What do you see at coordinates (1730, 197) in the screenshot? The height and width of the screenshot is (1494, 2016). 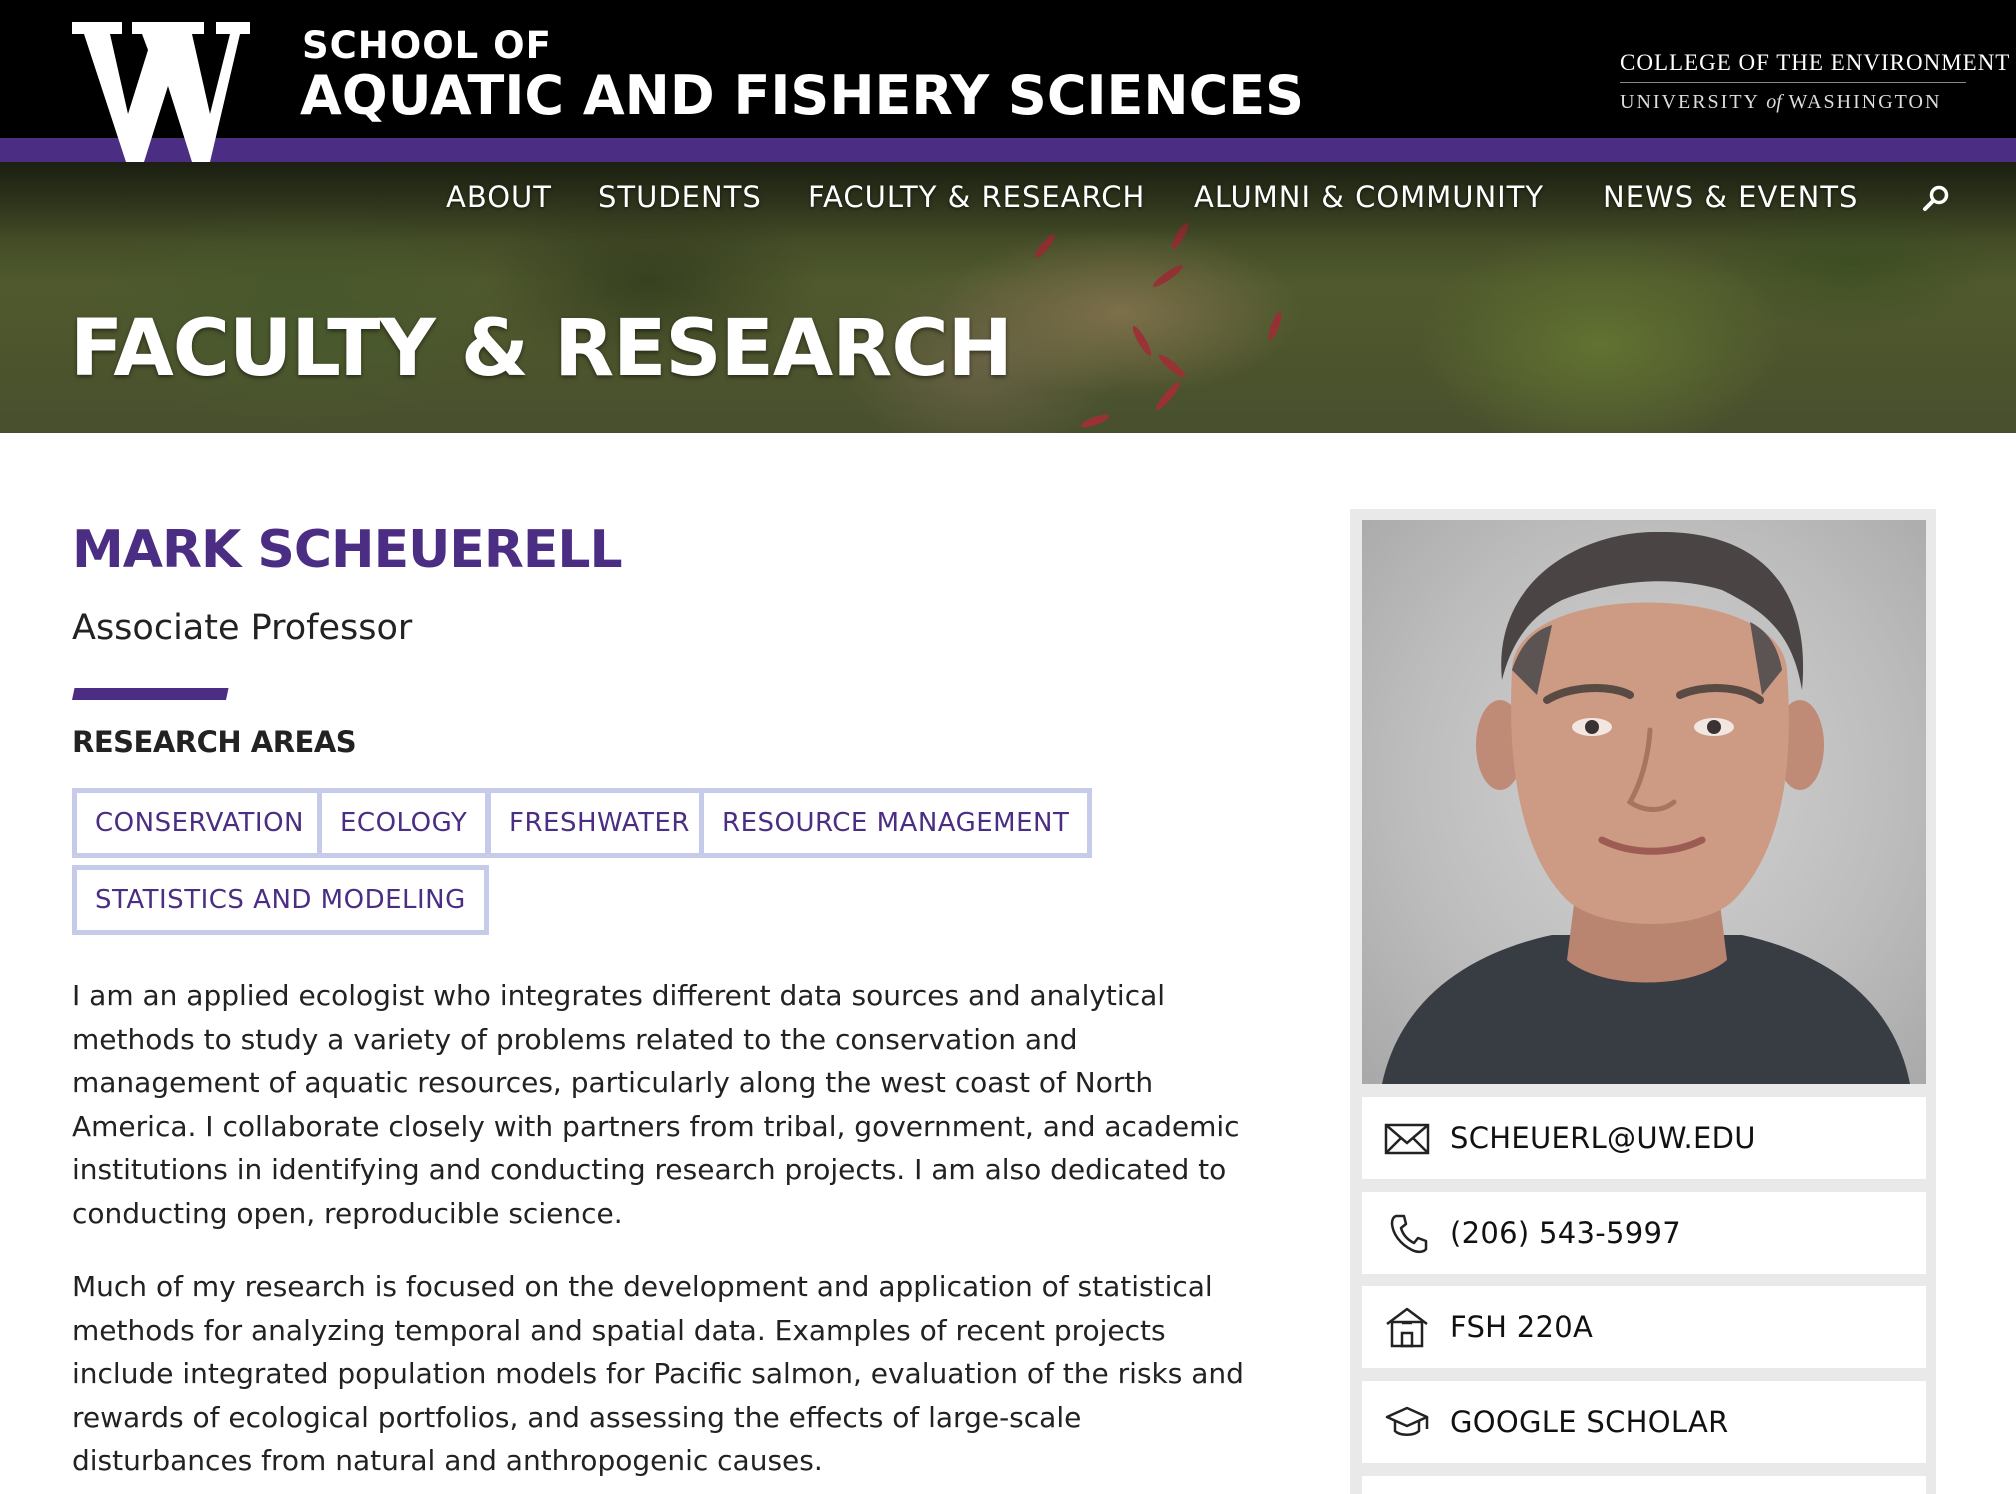 I see `nav-news-events: NEWS & EVENTS` at bounding box center [1730, 197].